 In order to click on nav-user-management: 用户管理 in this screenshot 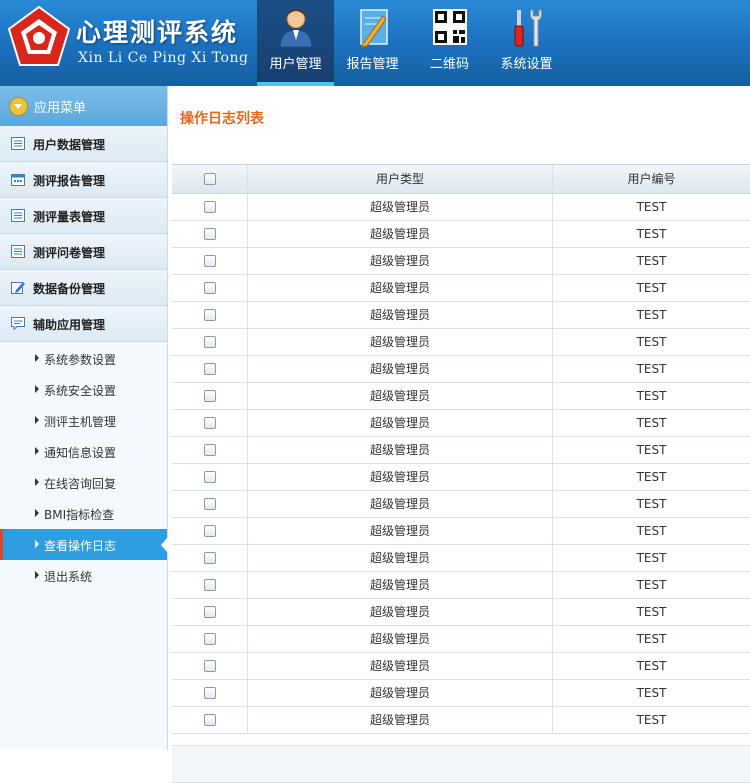, I will do `click(295, 43)`.